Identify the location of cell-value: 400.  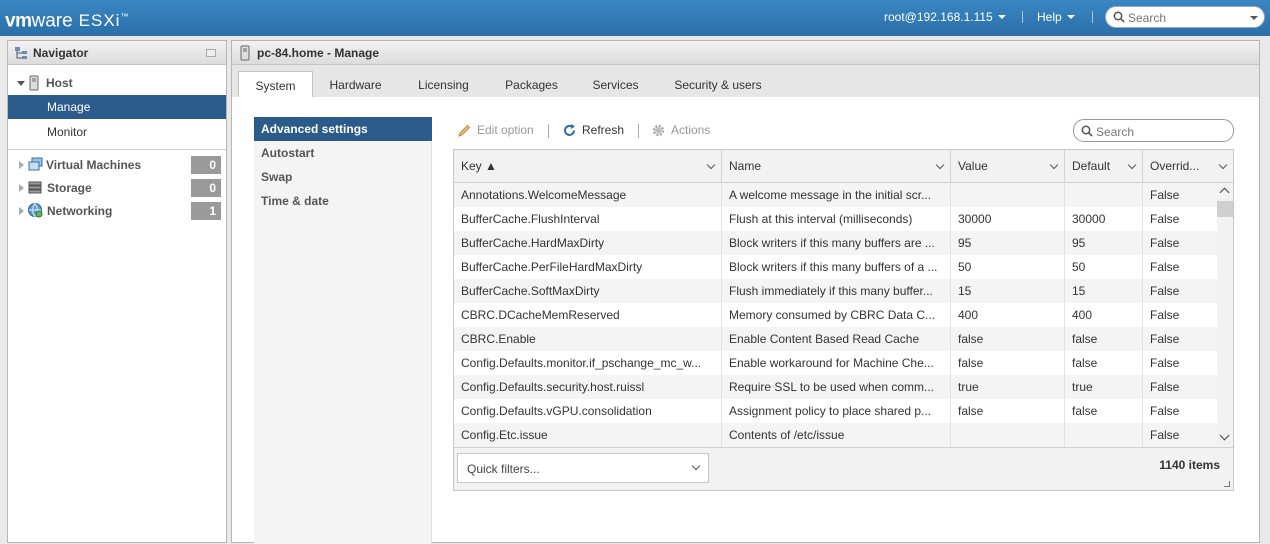
(1008, 315).